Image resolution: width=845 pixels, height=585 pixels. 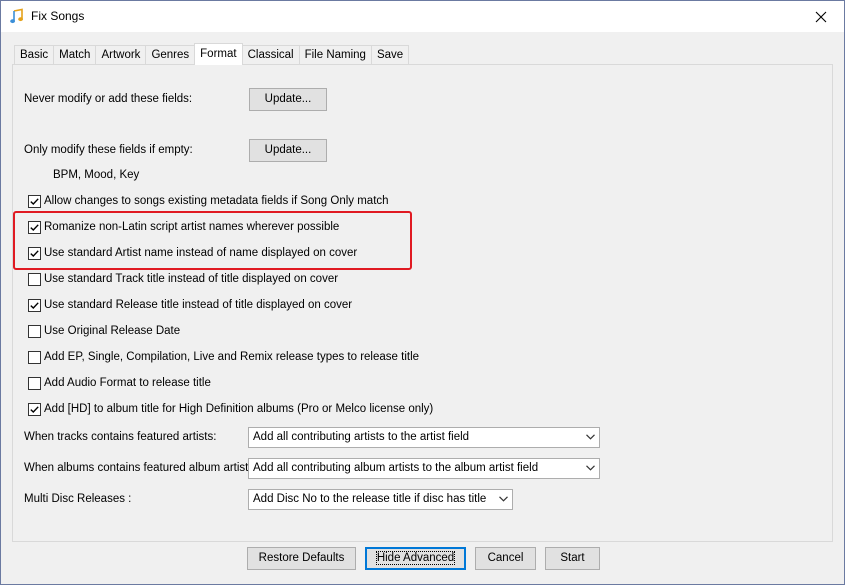 What do you see at coordinates (108, 99) in the screenshot?
I see `never-modify-label: Never modify or add these fields:` at bounding box center [108, 99].